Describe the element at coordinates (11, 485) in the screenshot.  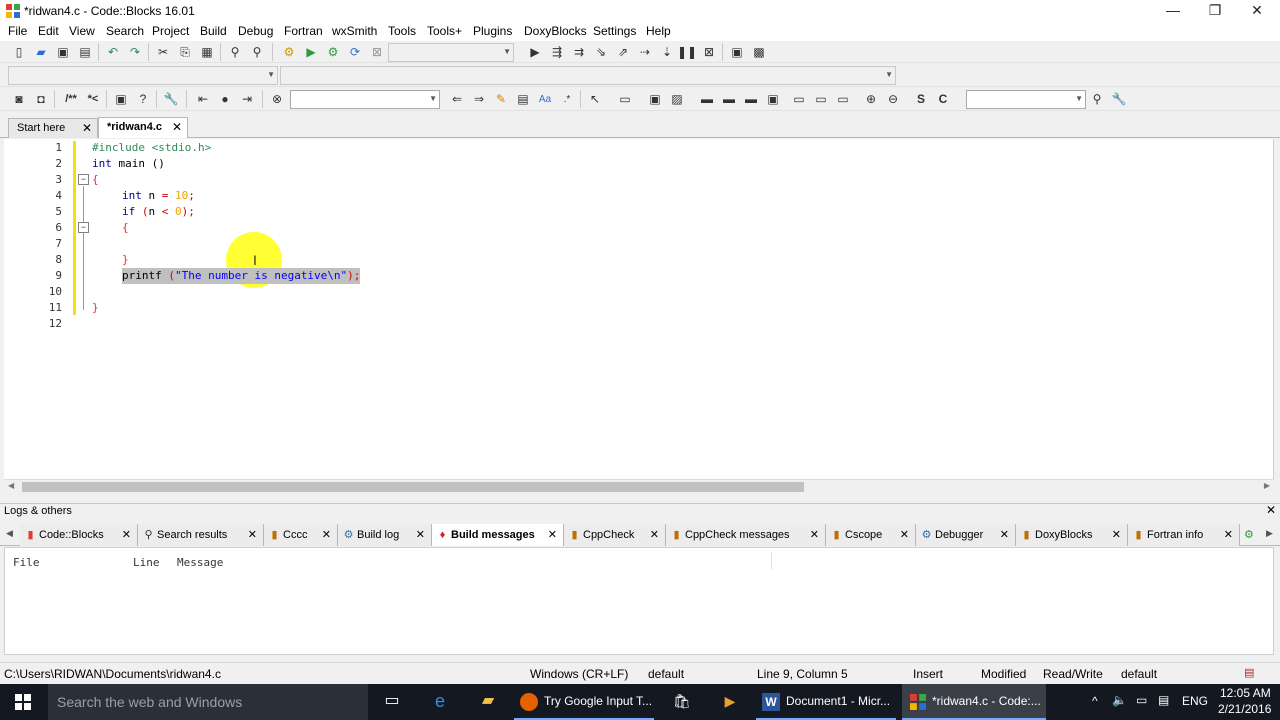
I see `scroll-left-icon: ◀` at that location.